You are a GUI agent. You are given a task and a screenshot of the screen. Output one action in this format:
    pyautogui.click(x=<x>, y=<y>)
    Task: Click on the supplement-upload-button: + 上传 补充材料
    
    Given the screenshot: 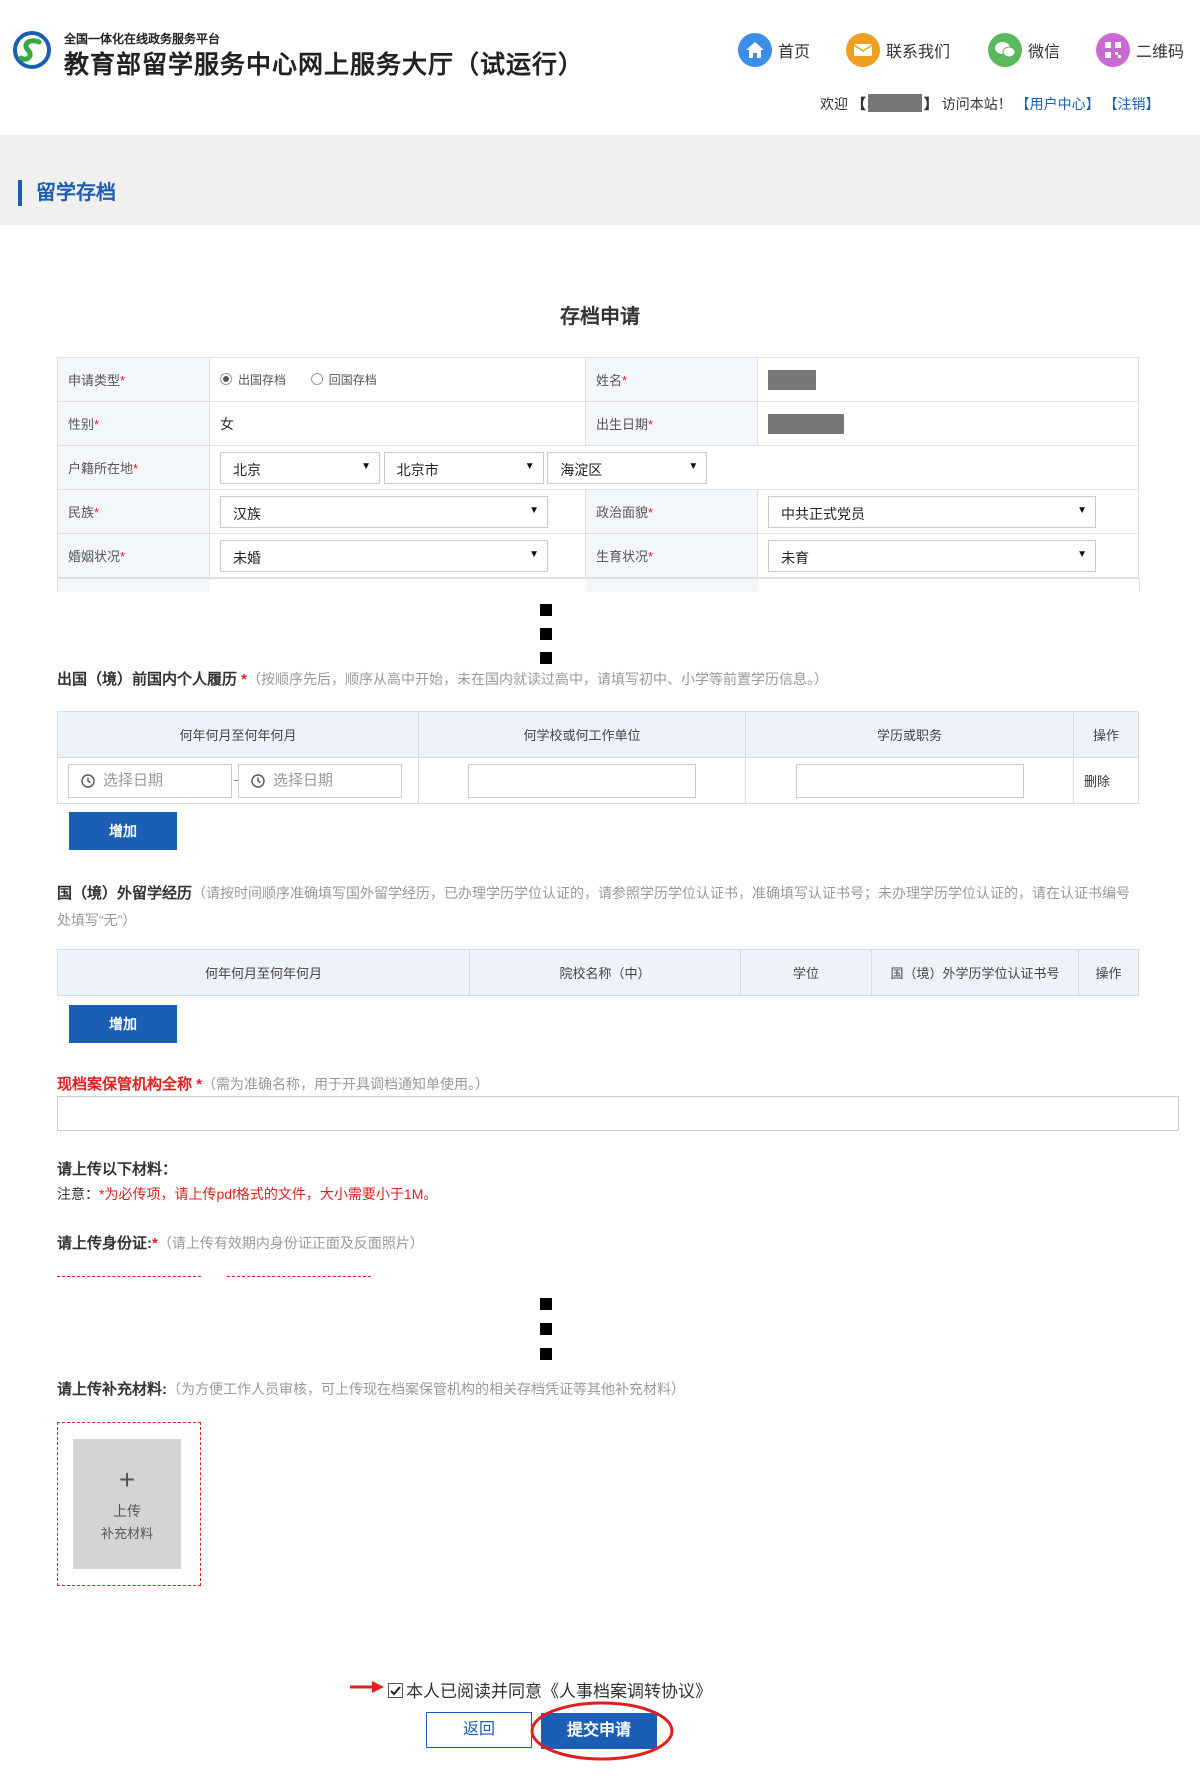 What is the action you would take?
    pyautogui.click(x=127, y=1504)
    